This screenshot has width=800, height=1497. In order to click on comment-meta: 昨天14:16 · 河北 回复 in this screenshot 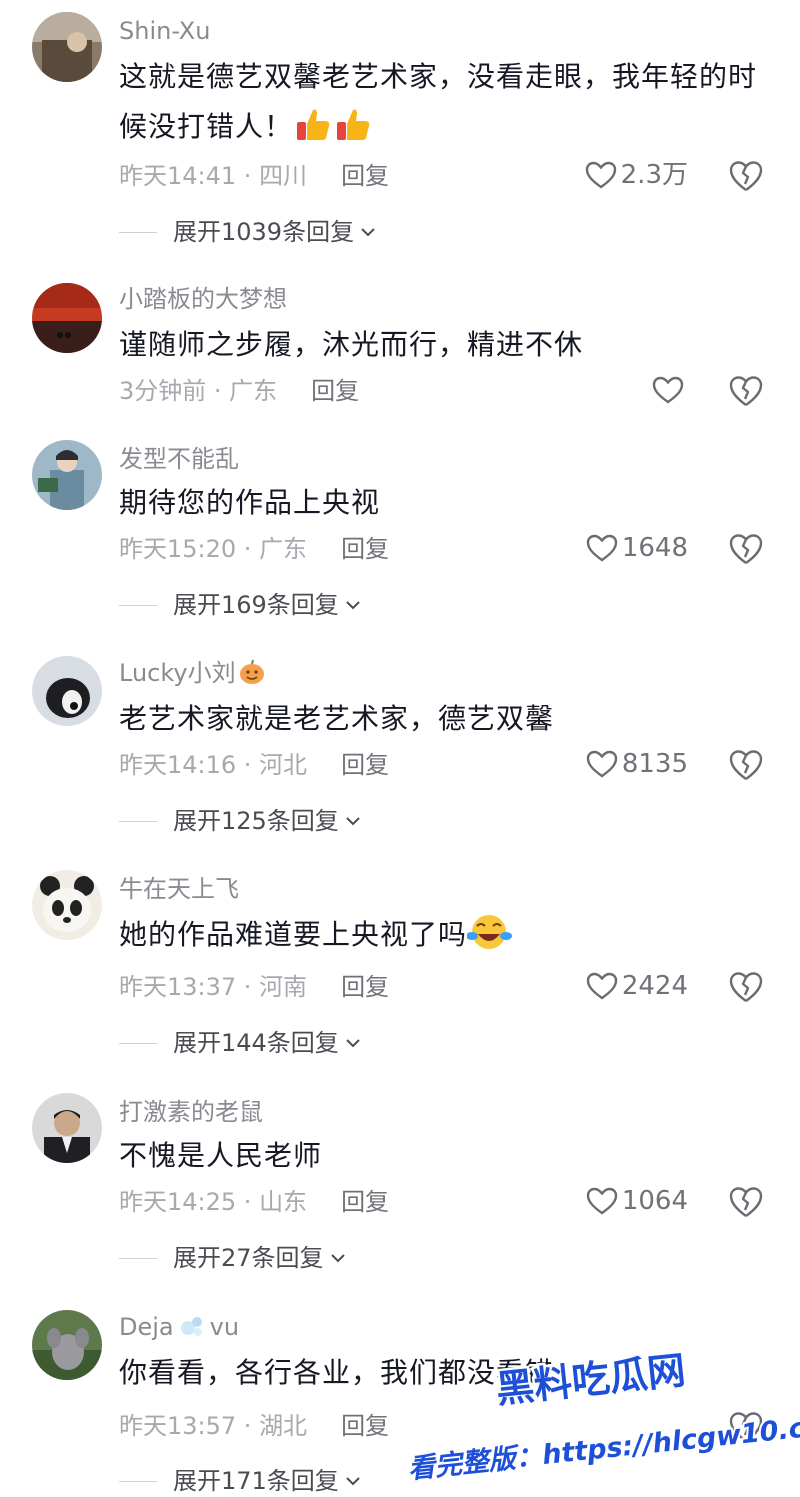, I will do `click(254, 765)`.